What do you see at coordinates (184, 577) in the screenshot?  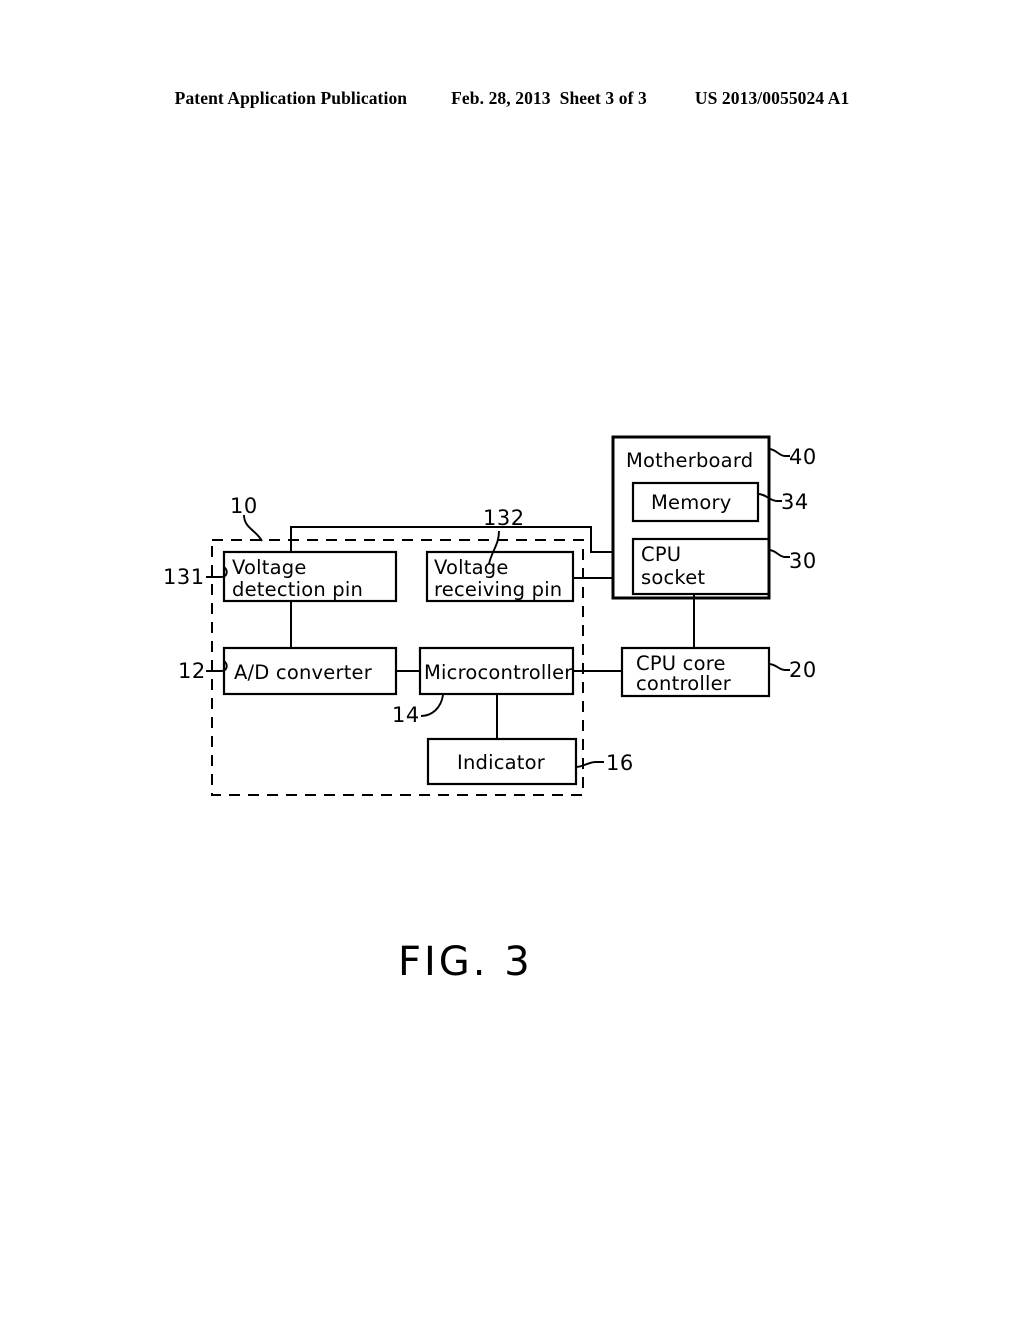 I see `ref-numeral-131: 131` at bounding box center [184, 577].